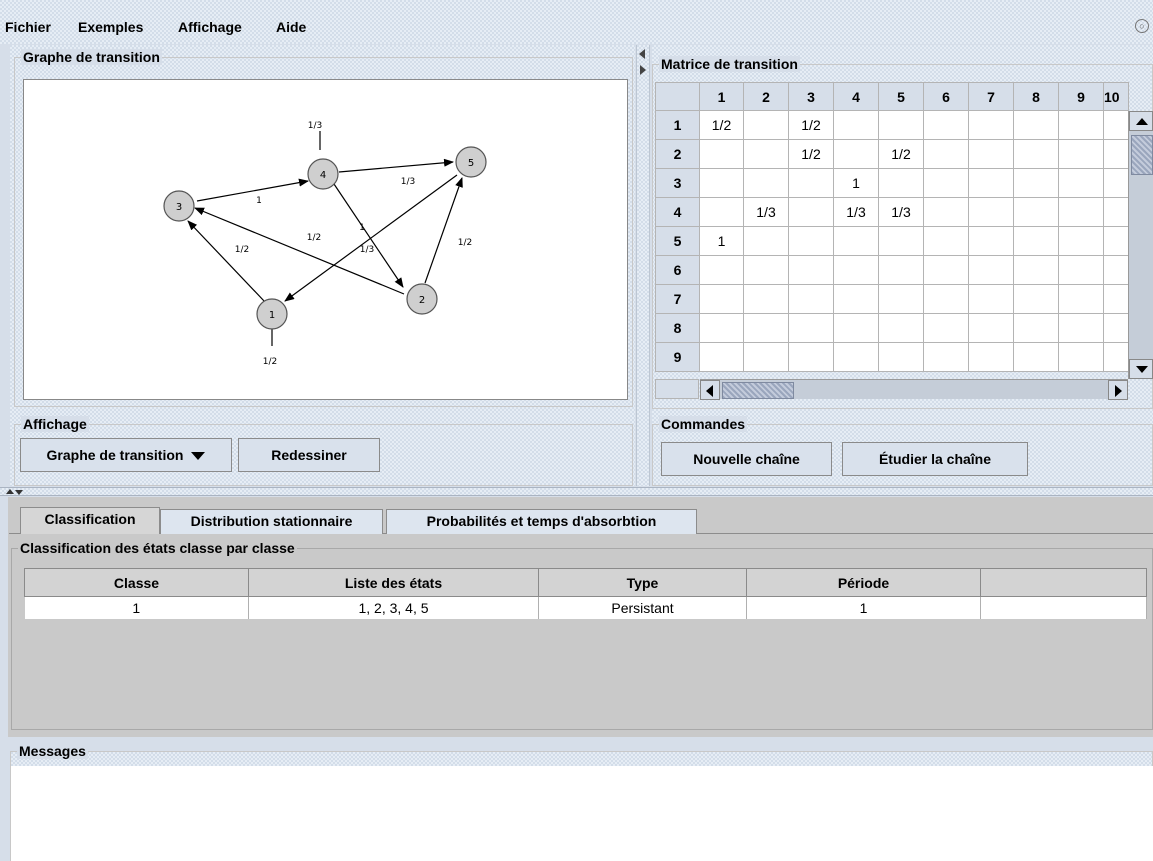 The width and height of the screenshot is (1153, 861). Describe the element at coordinates (642, 607) in the screenshot. I see `cell-type: Persistant` at that location.